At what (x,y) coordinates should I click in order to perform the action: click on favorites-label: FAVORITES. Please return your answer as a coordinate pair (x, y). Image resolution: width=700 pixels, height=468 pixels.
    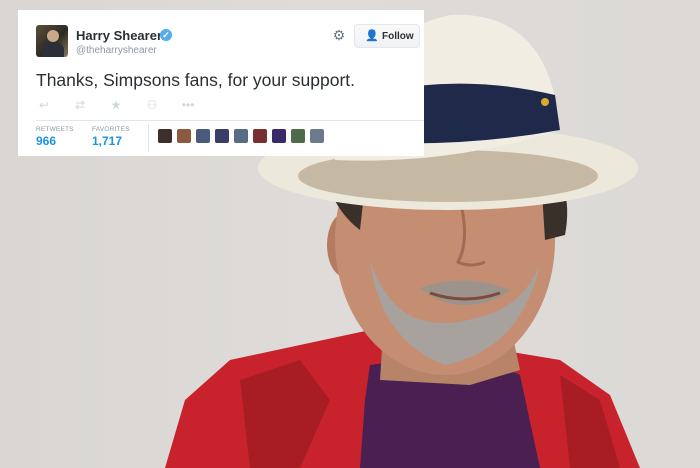
    Looking at the image, I should click on (111, 129).